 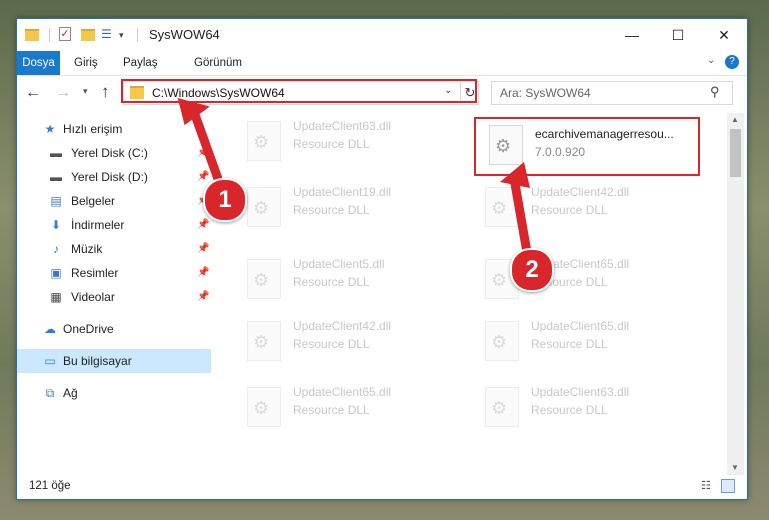 I want to click on scroll-up-arrow-icon: ▲, so click(x=735, y=119).